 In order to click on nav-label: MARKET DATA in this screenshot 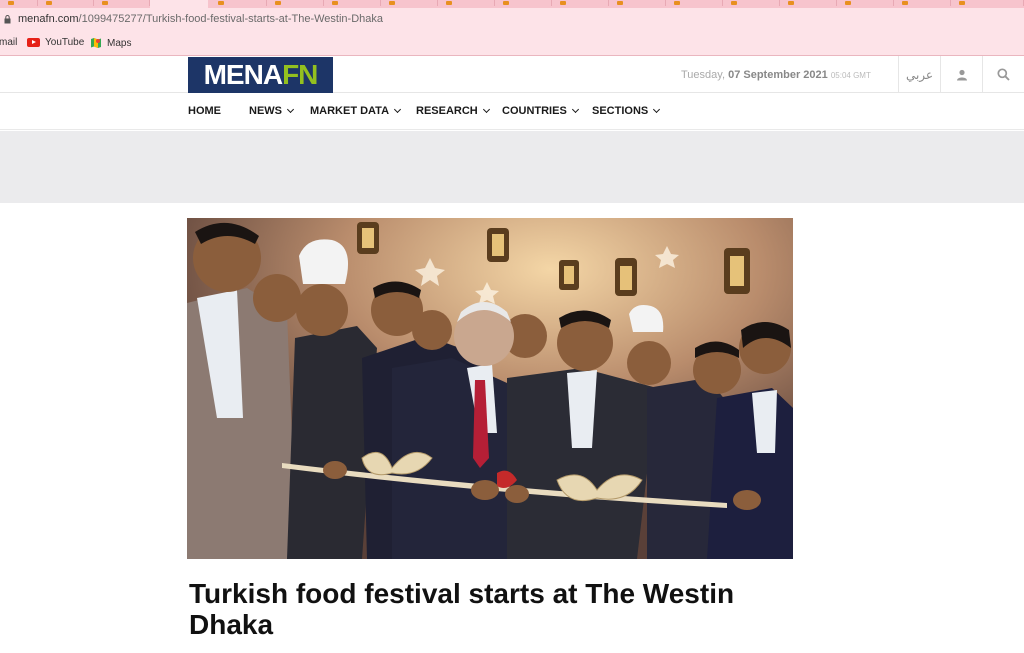, I will do `click(350, 111)`.